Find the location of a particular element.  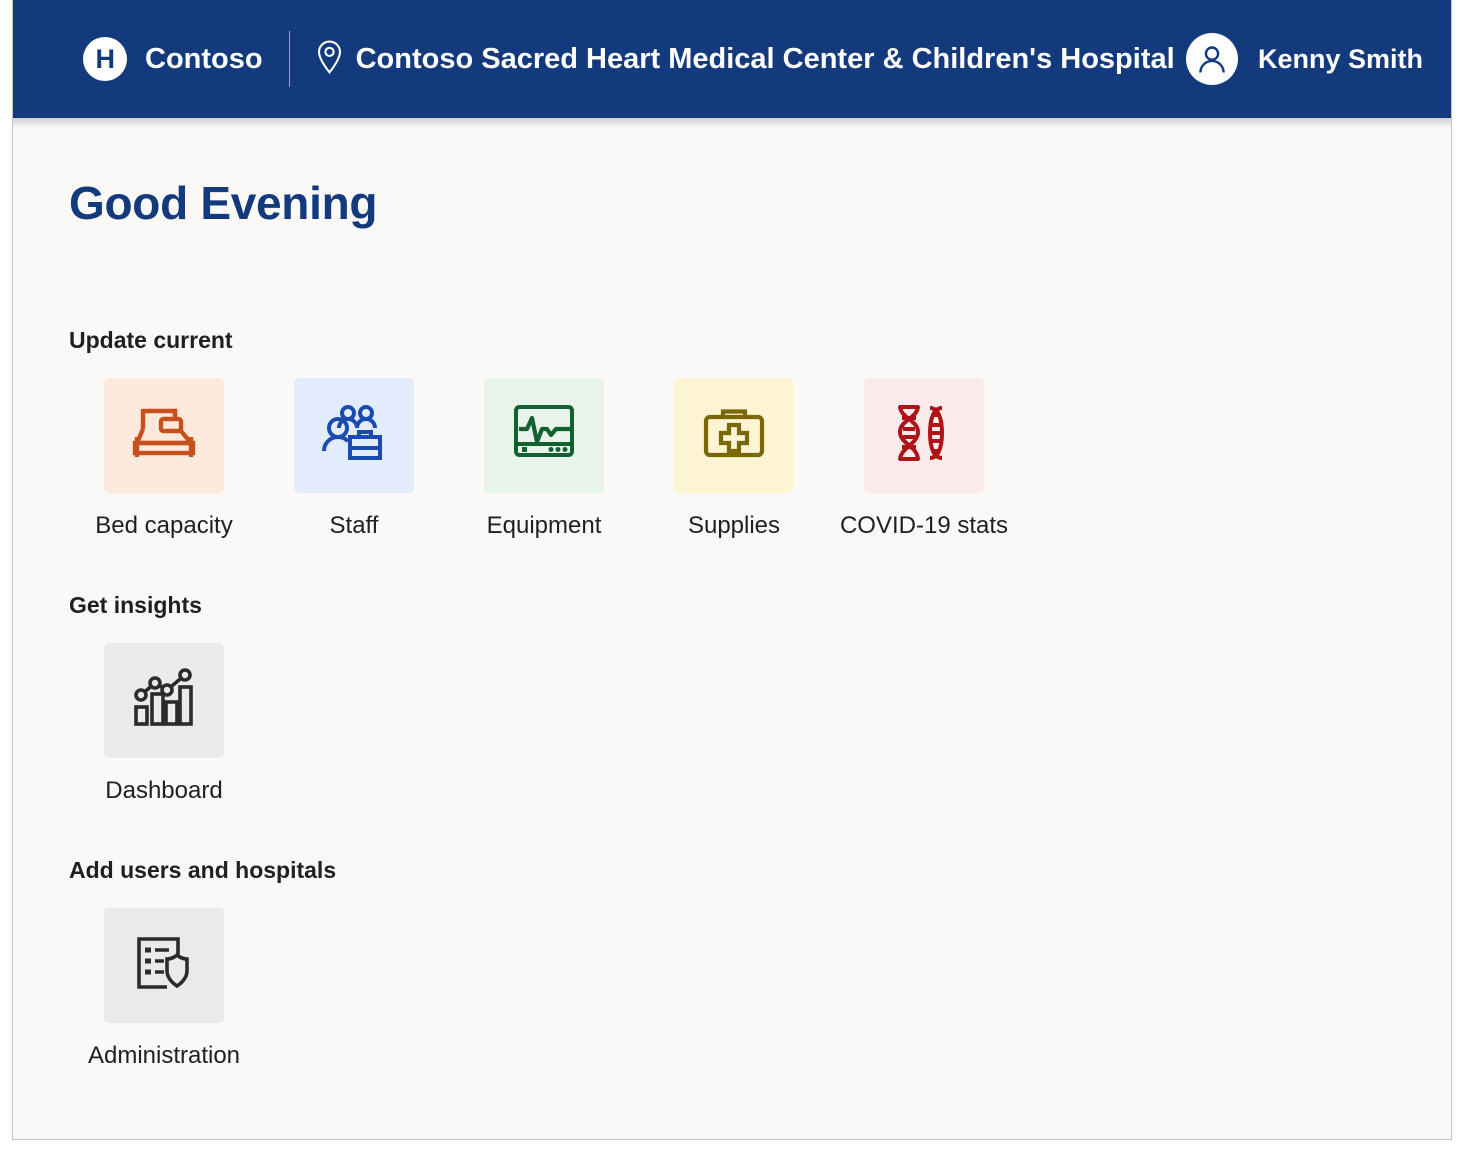

bed-icon is located at coordinates (164, 435).